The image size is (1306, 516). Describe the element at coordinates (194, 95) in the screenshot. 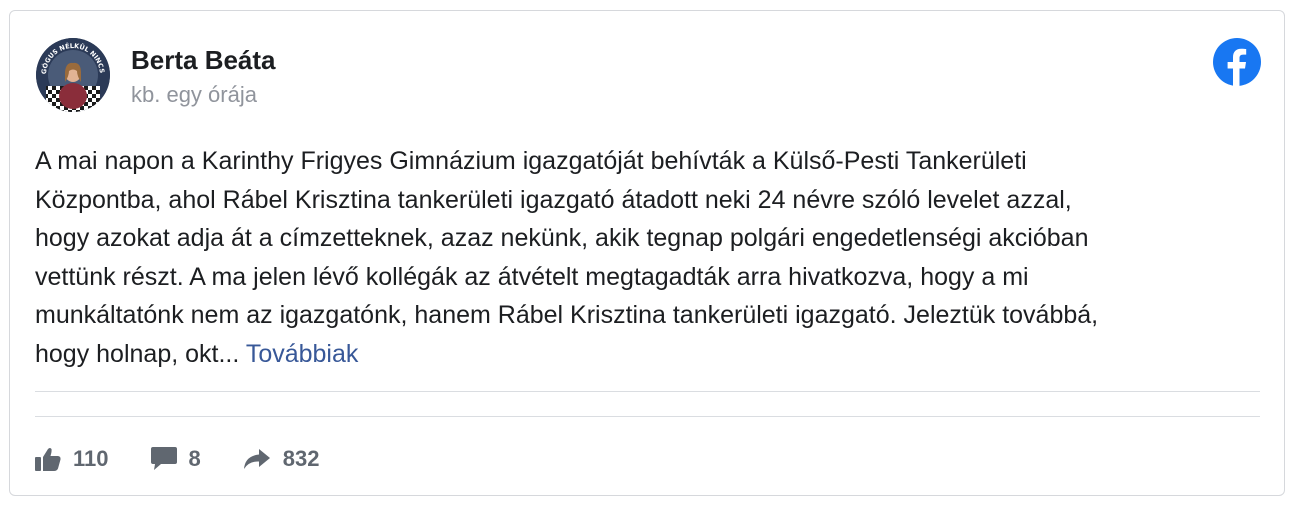

I see `post-timestamp: kb. egy órája` at that location.